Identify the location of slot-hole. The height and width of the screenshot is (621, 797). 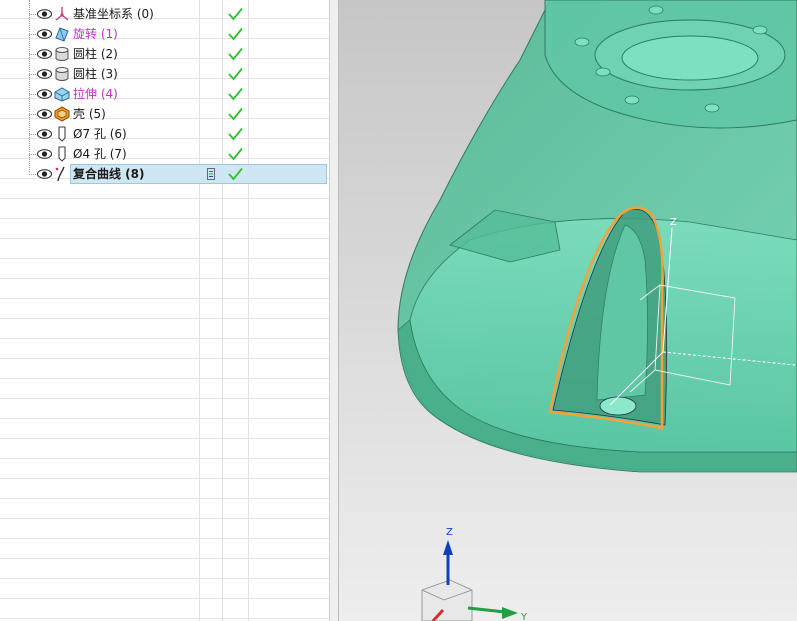
(618, 406).